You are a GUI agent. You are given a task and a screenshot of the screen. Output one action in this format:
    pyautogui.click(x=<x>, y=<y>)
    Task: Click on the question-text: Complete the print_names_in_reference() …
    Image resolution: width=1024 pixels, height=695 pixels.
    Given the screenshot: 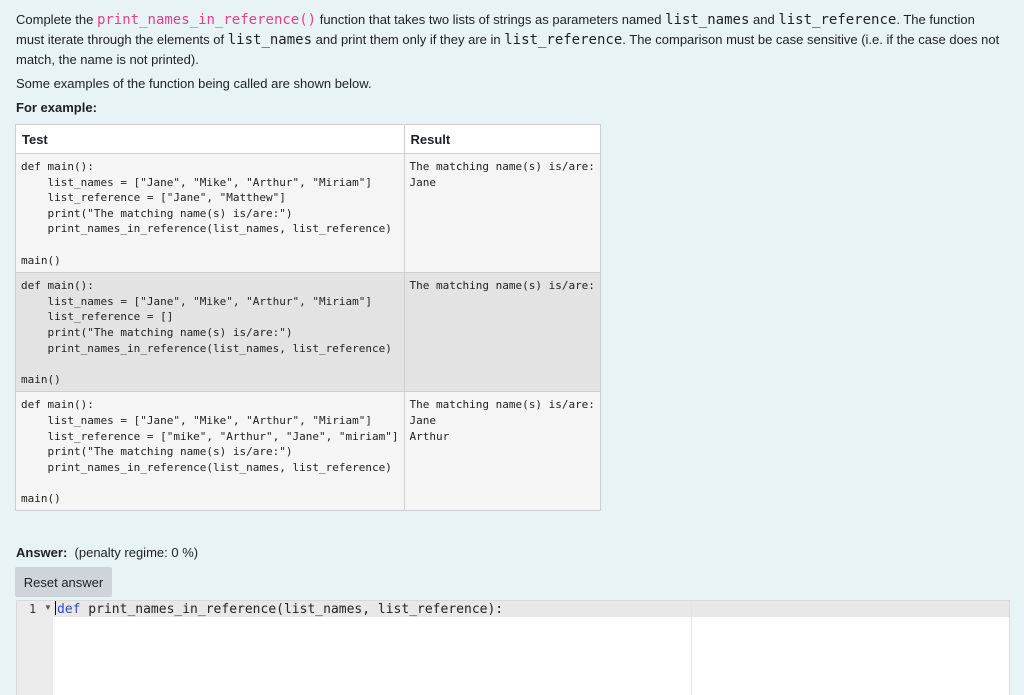 What is the action you would take?
    pyautogui.click(x=511, y=40)
    